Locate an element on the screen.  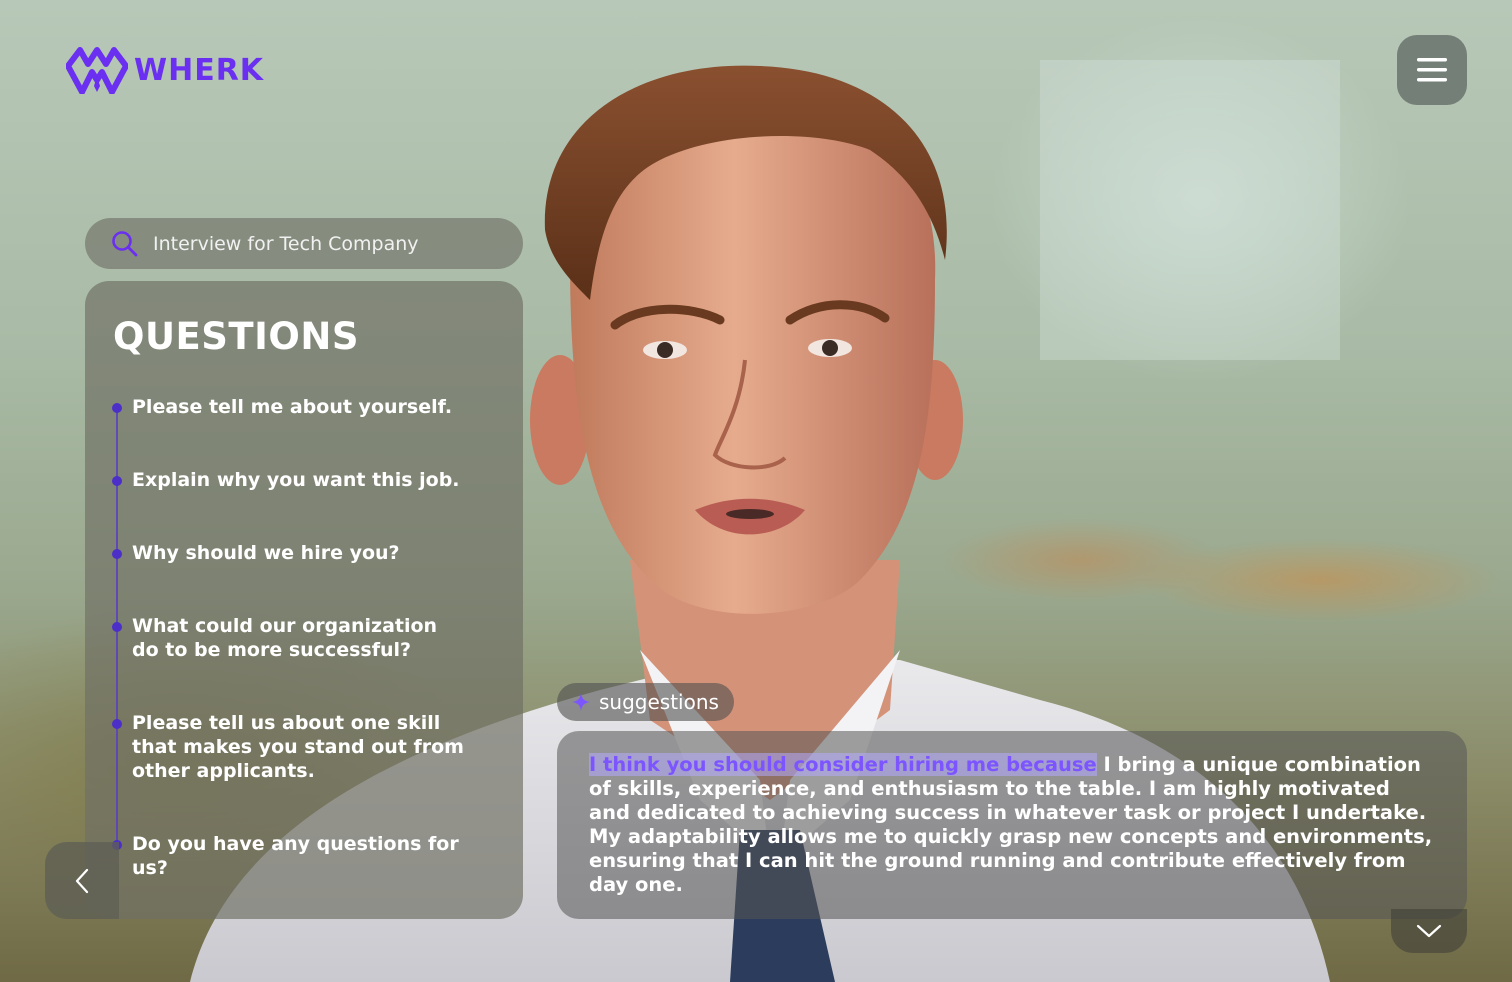
brand-name: WHERK is located at coordinates (199, 70).